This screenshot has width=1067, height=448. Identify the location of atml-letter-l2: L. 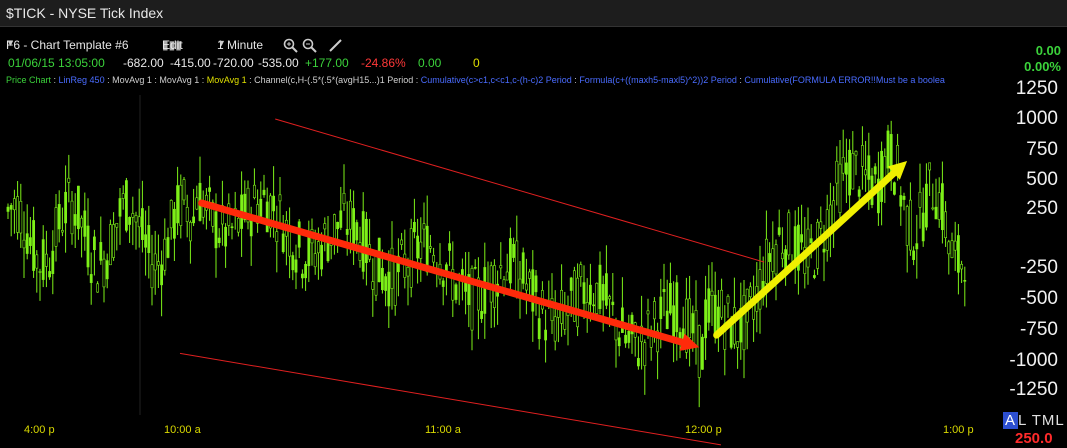
(1059, 420).